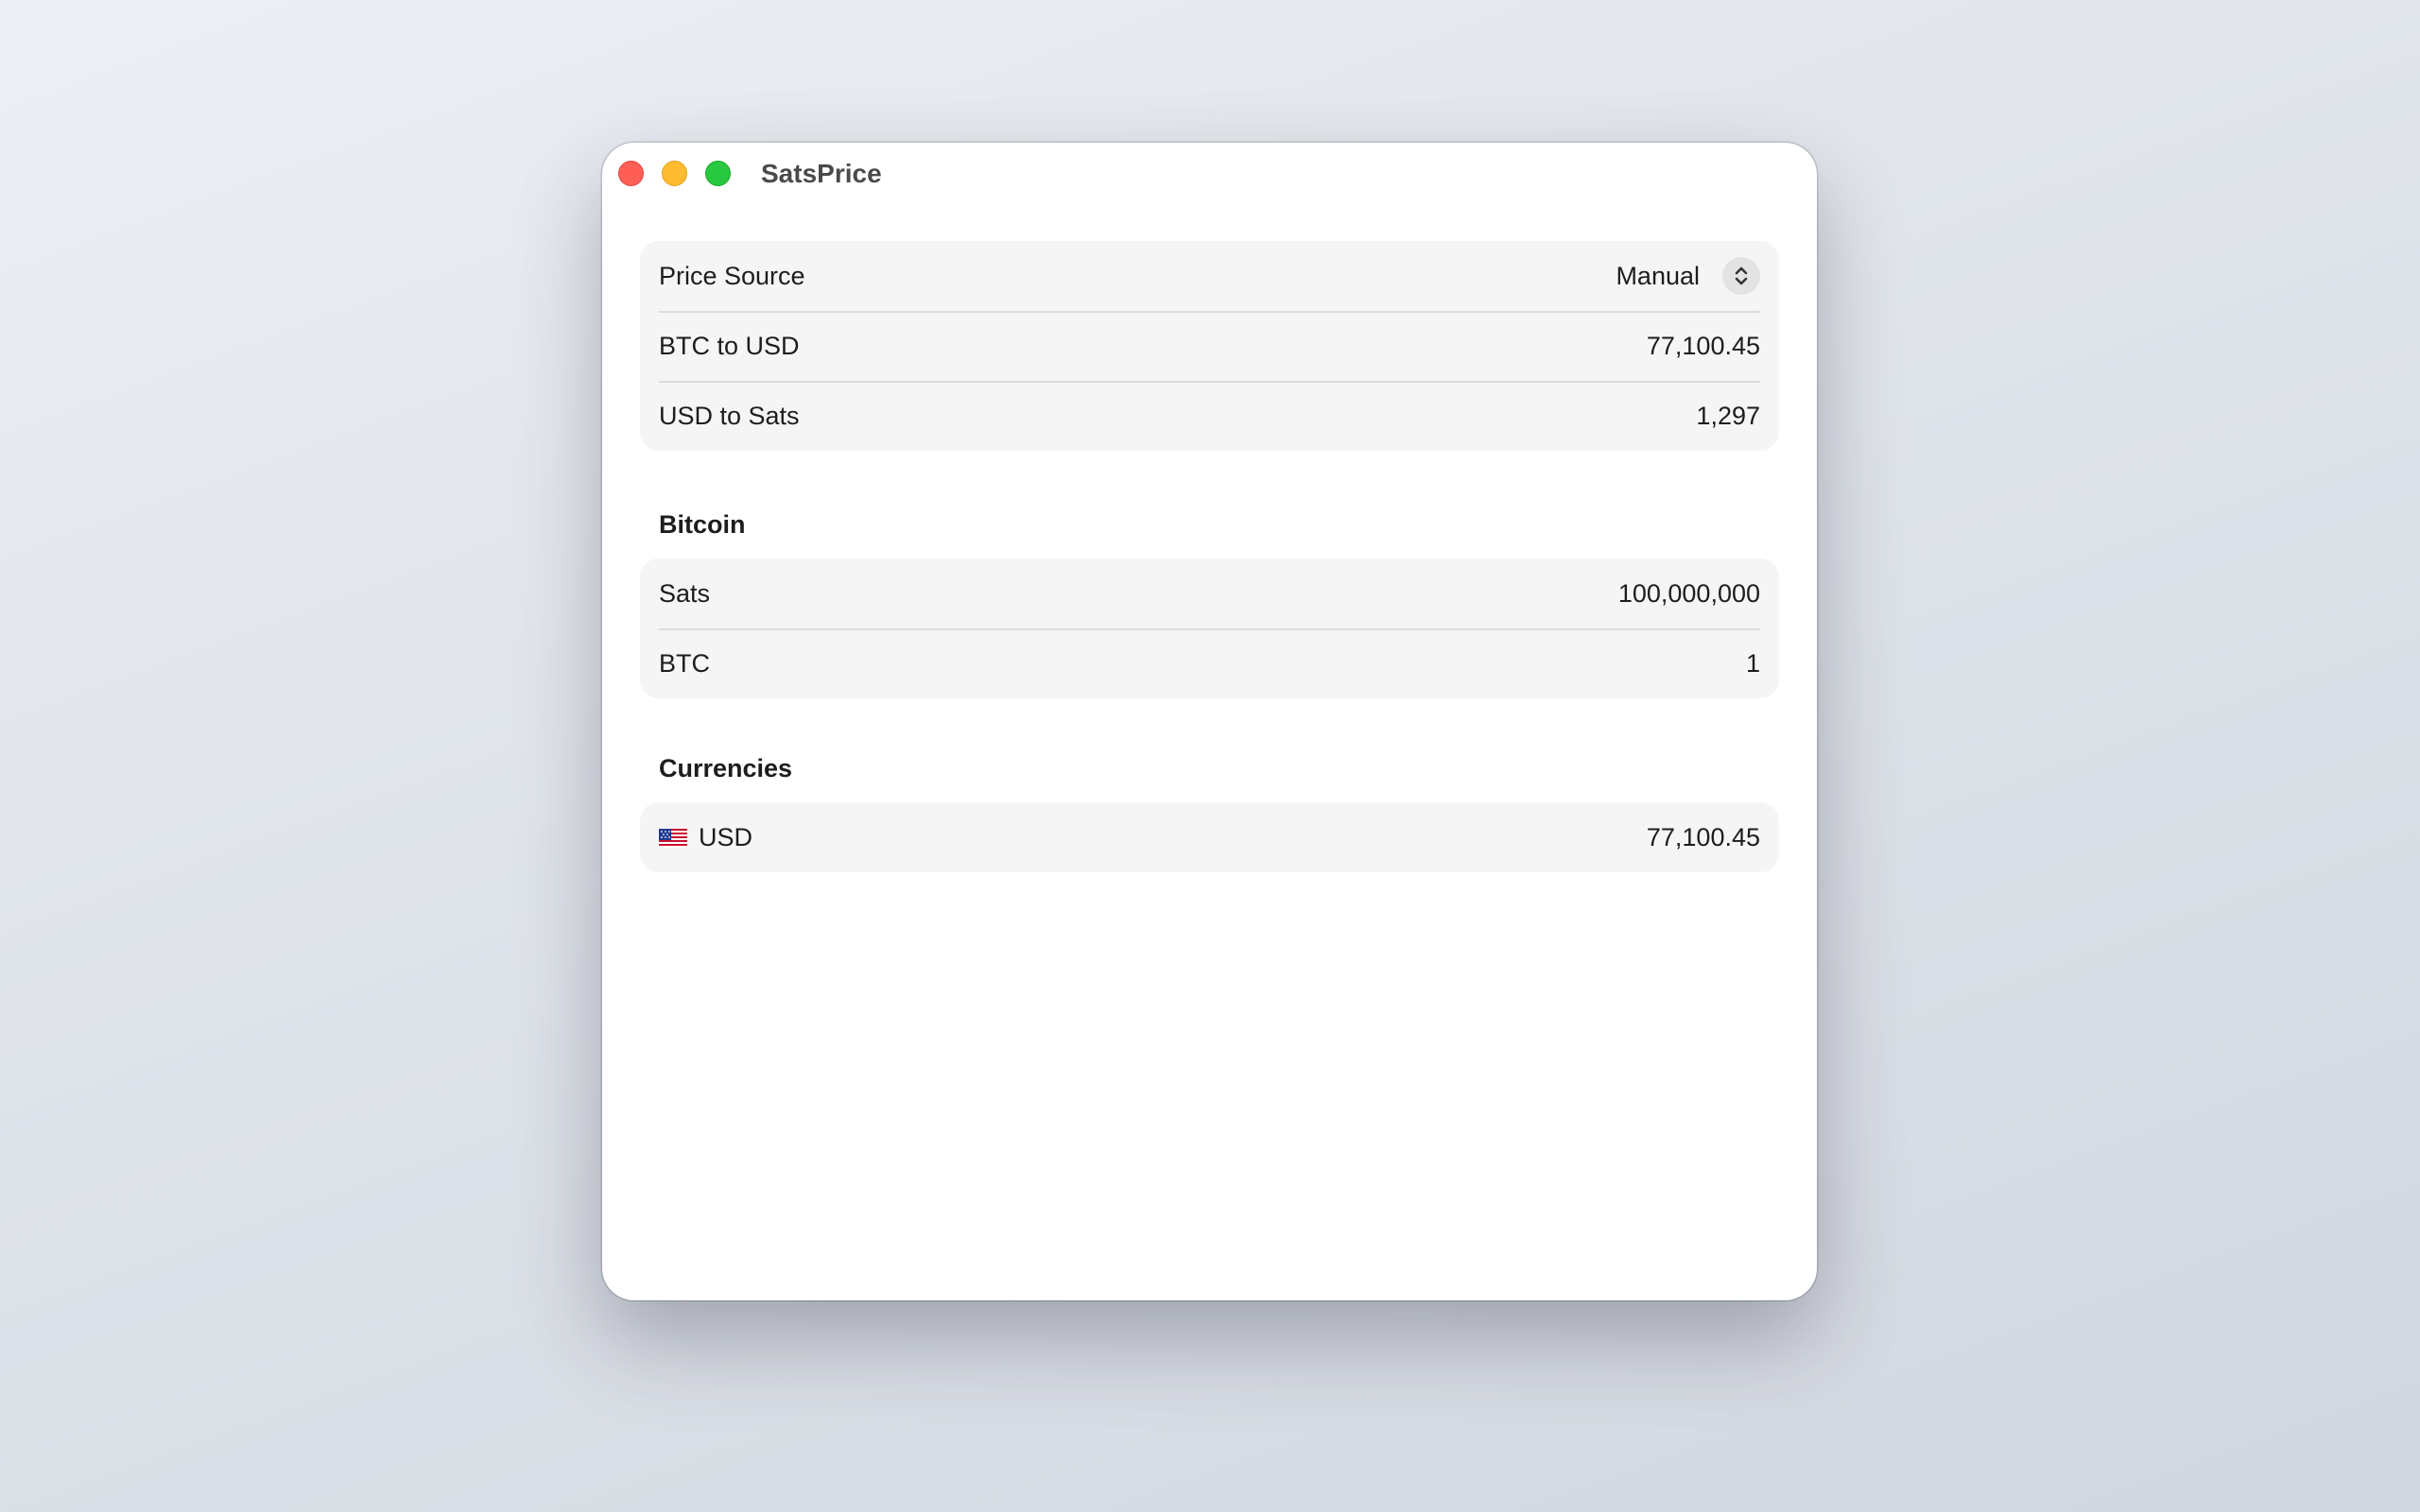  Describe the element at coordinates (1728, 416) in the screenshot. I see `usd-to-sats-value: 1,297` at that location.